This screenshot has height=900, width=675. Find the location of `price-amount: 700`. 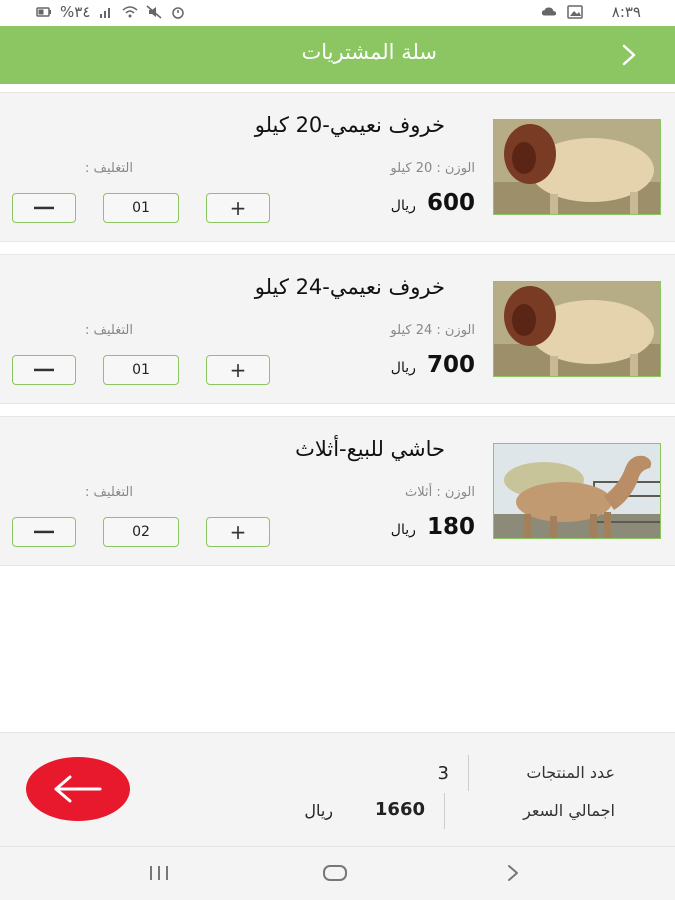

price-amount: 700 is located at coordinates (450, 365).